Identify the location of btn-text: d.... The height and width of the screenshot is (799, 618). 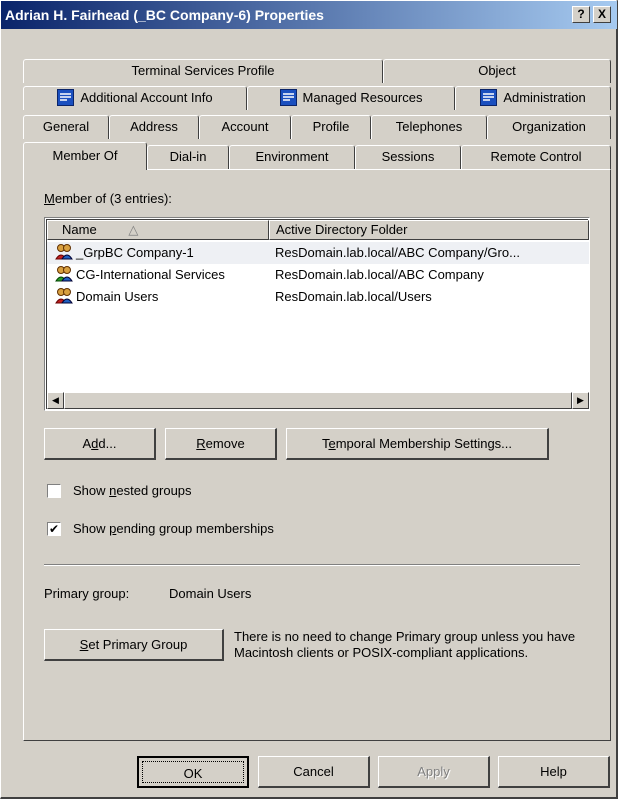
(107, 443).